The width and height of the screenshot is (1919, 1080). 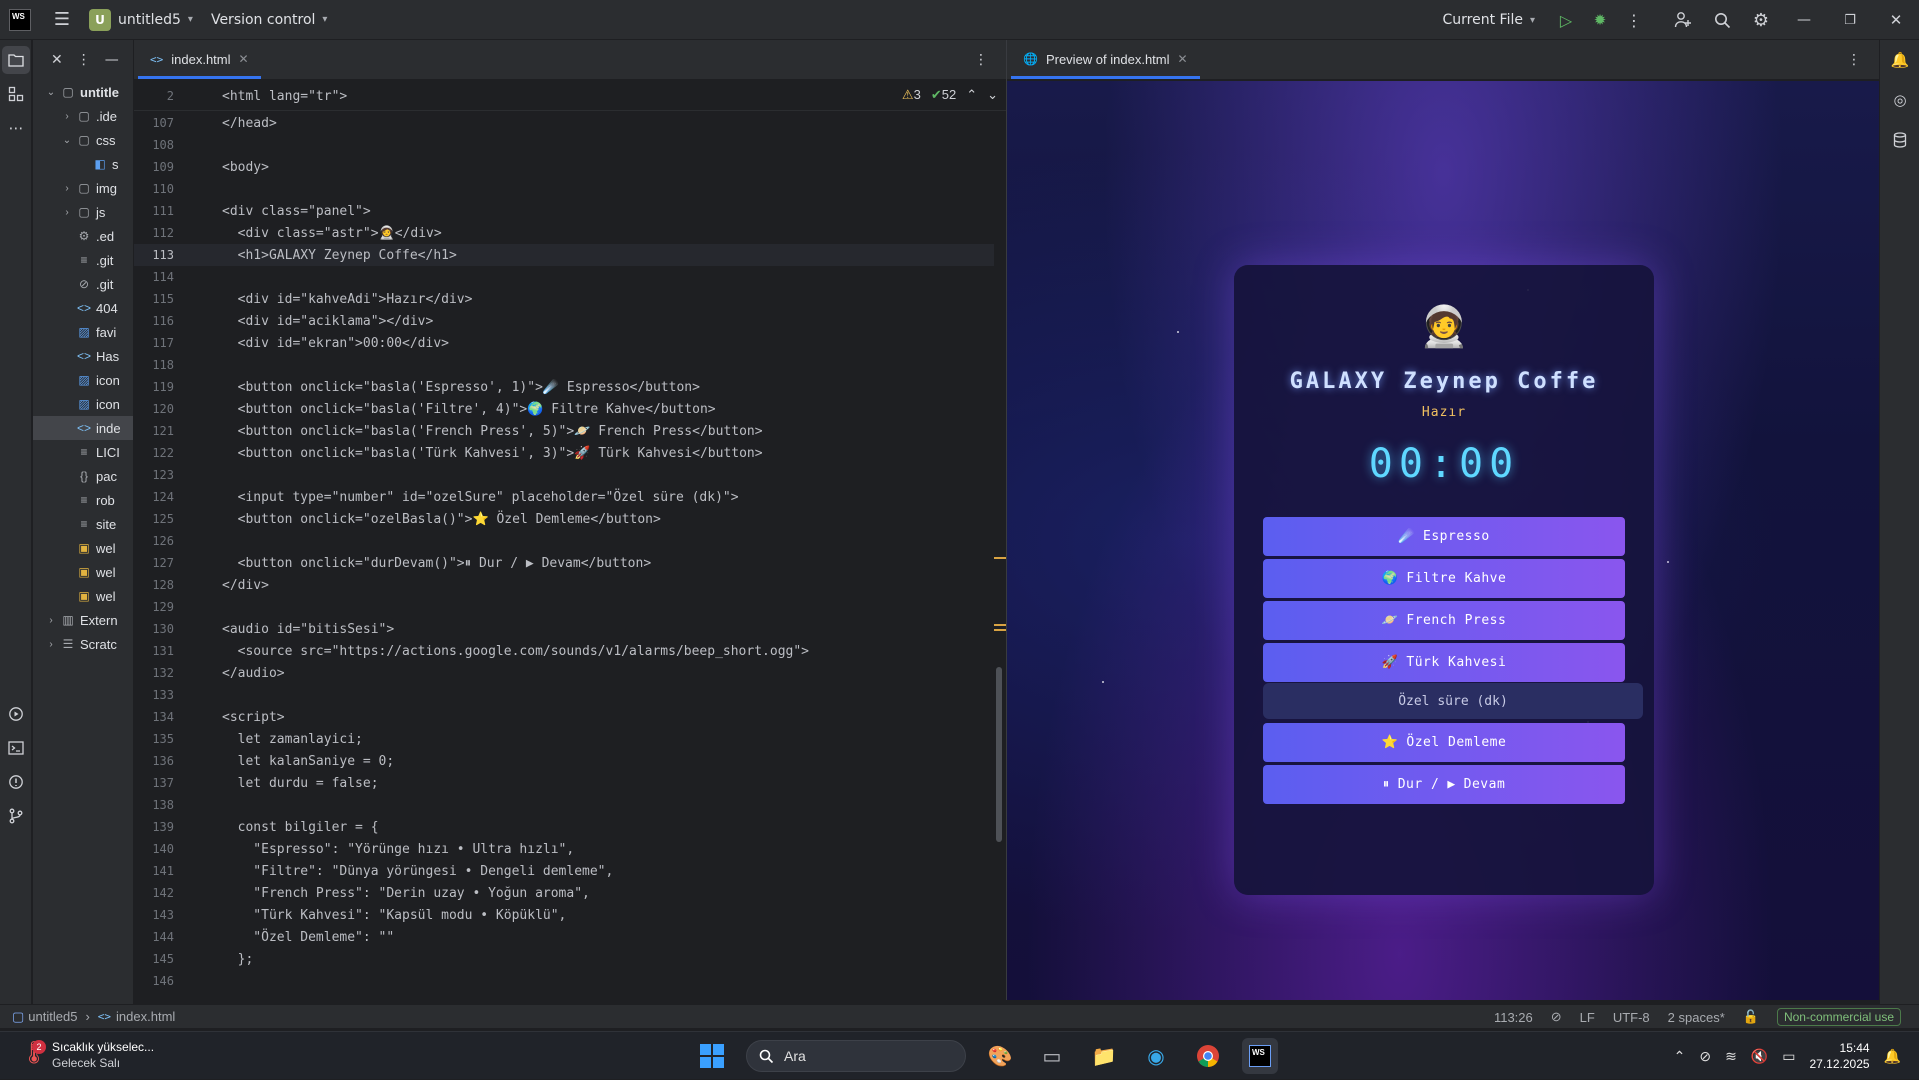 What do you see at coordinates (83, 524) in the screenshot?
I see `tree-item: ≡site` at bounding box center [83, 524].